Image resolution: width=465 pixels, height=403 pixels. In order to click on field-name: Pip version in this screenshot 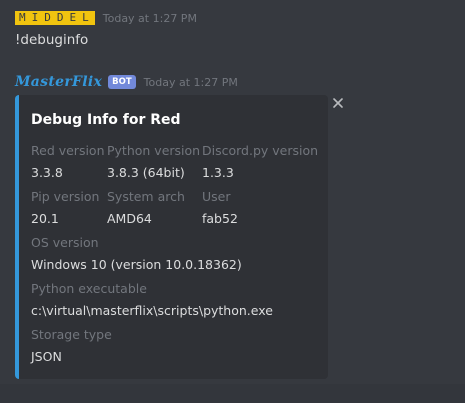, I will do `click(65, 196)`.